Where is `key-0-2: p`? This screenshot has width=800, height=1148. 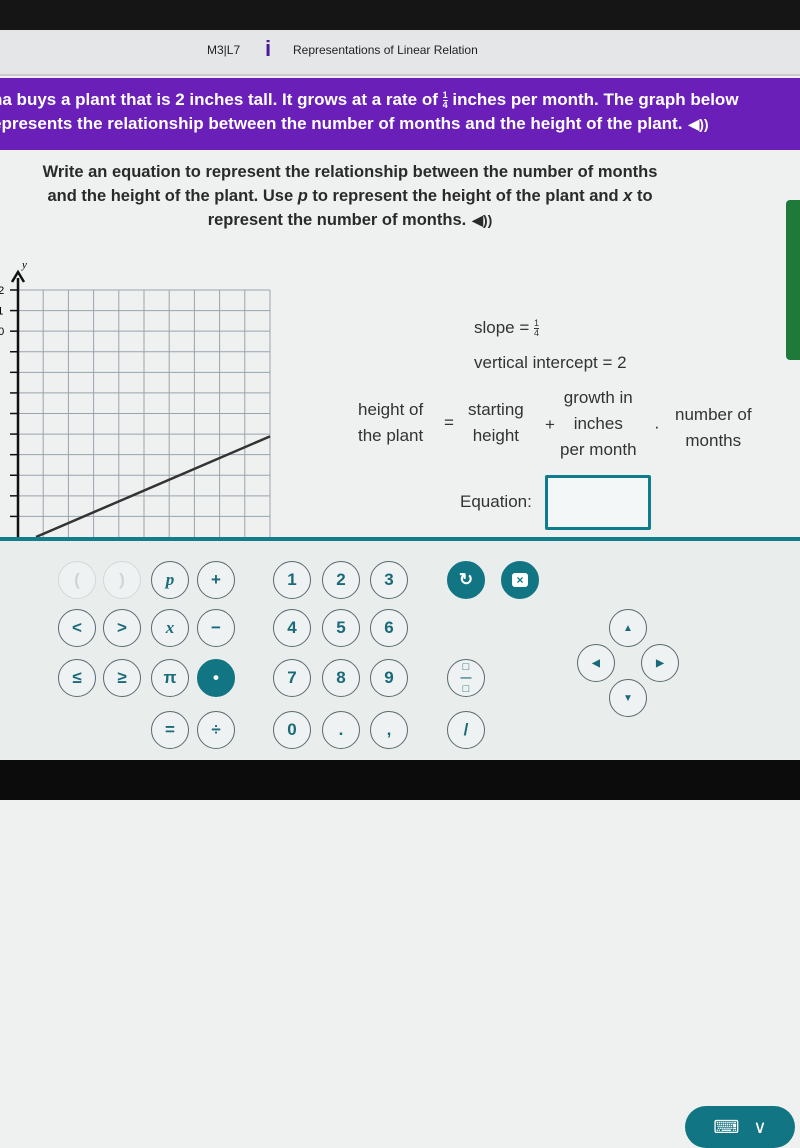 key-0-2: p is located at coordinates (170, 580).